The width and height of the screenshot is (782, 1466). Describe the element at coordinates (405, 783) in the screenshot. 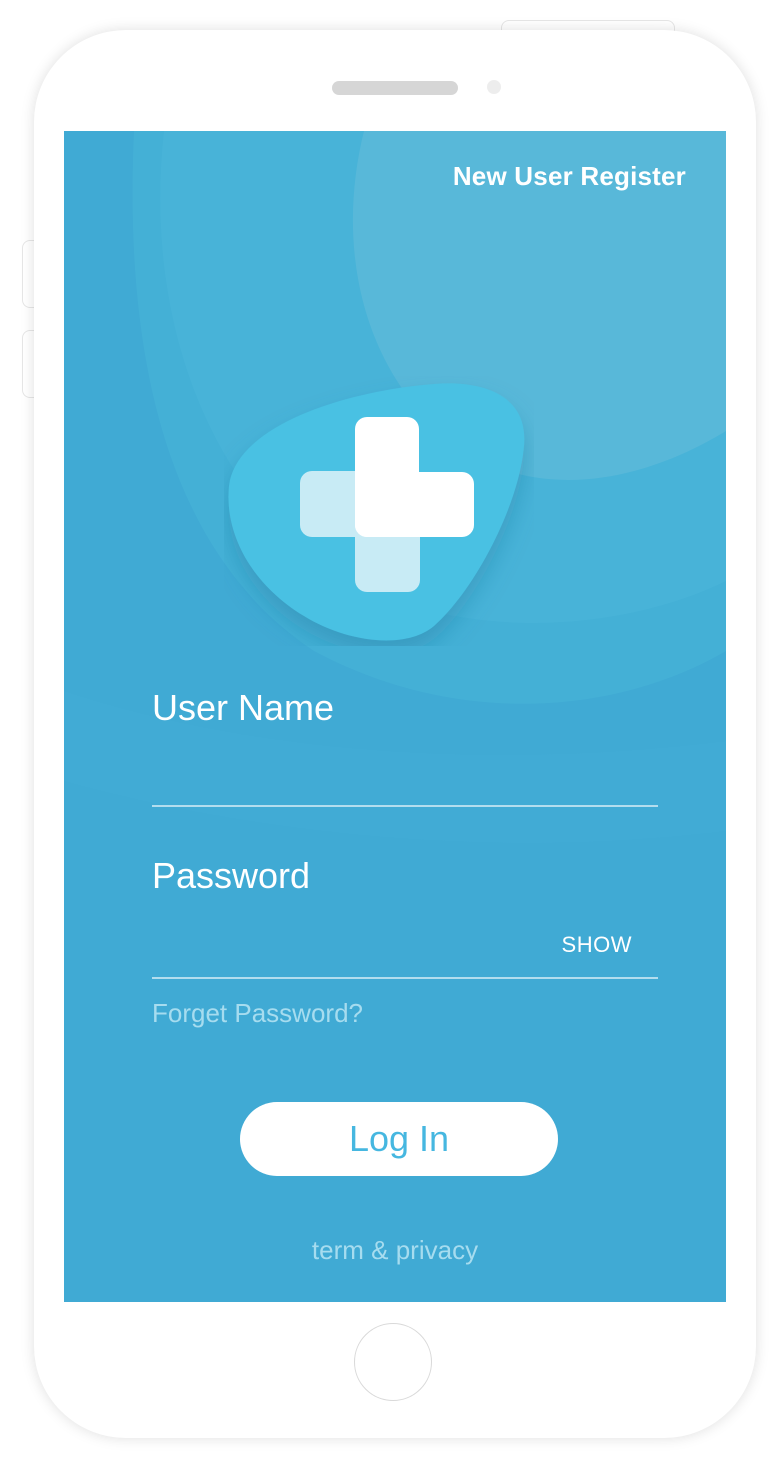

I see `username-input` at that location.